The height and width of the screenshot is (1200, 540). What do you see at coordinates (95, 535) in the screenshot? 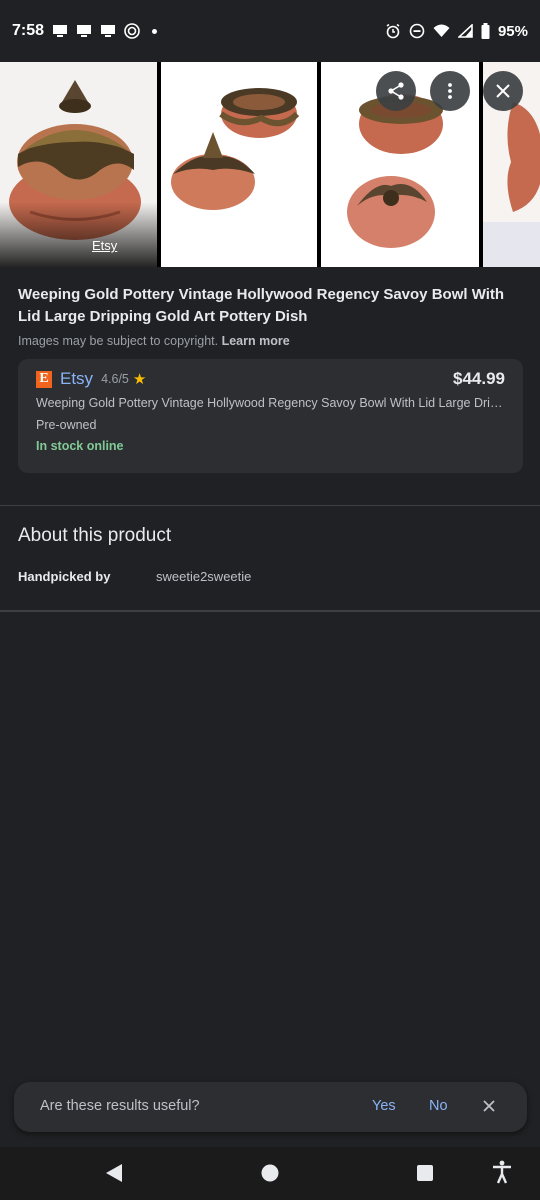
I see `about-heading: About this product` at bounding box center [95, 535].